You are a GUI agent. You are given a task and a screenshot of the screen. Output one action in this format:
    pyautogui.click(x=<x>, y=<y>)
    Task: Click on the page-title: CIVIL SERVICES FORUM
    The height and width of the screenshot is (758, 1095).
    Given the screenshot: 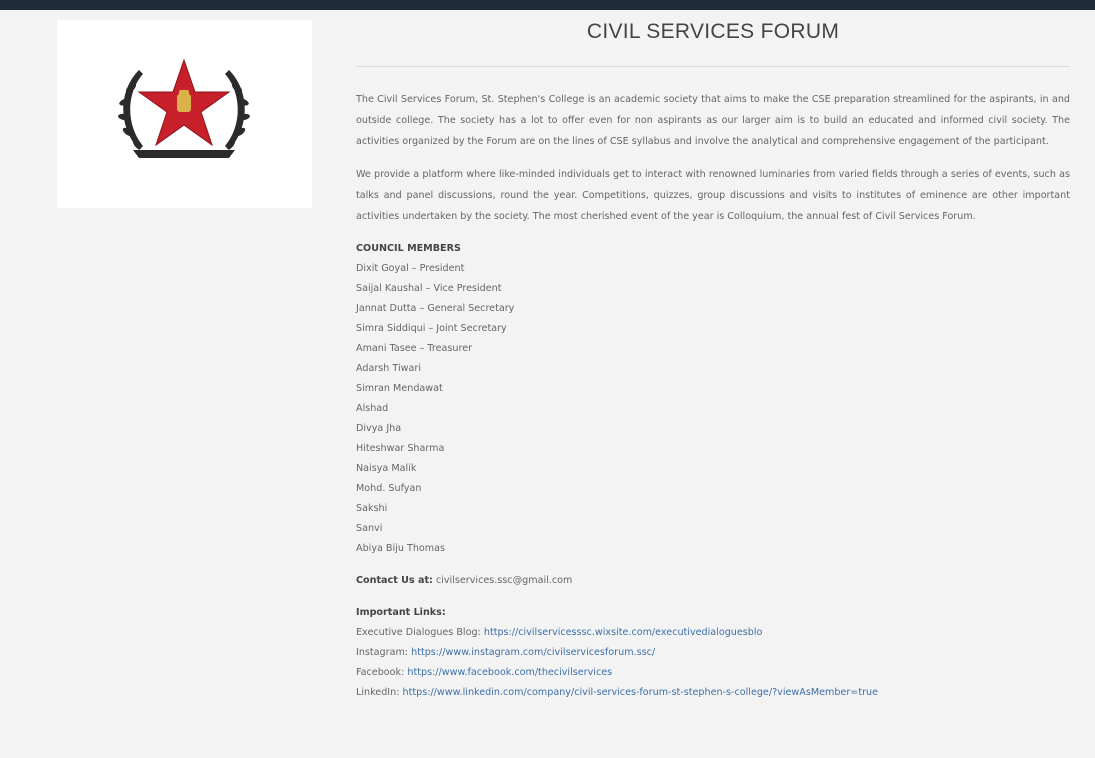 What is the action you would take?
    pyautogui.click(x=713, y=31)
    